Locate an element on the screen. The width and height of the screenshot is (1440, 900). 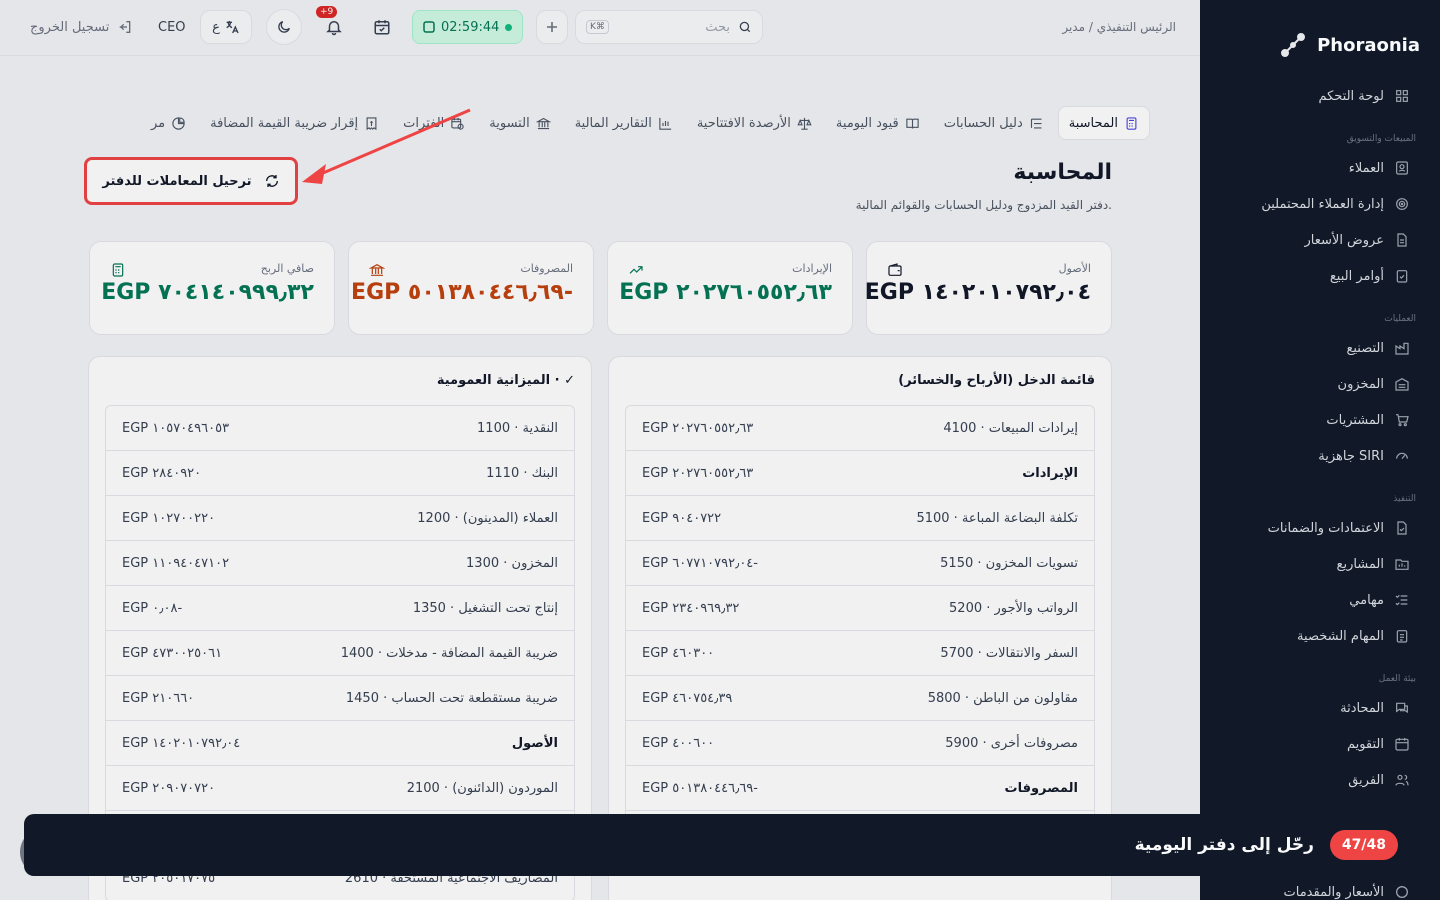
sidebar-item: أوامر البيع is located at coordinates (1320, 276).